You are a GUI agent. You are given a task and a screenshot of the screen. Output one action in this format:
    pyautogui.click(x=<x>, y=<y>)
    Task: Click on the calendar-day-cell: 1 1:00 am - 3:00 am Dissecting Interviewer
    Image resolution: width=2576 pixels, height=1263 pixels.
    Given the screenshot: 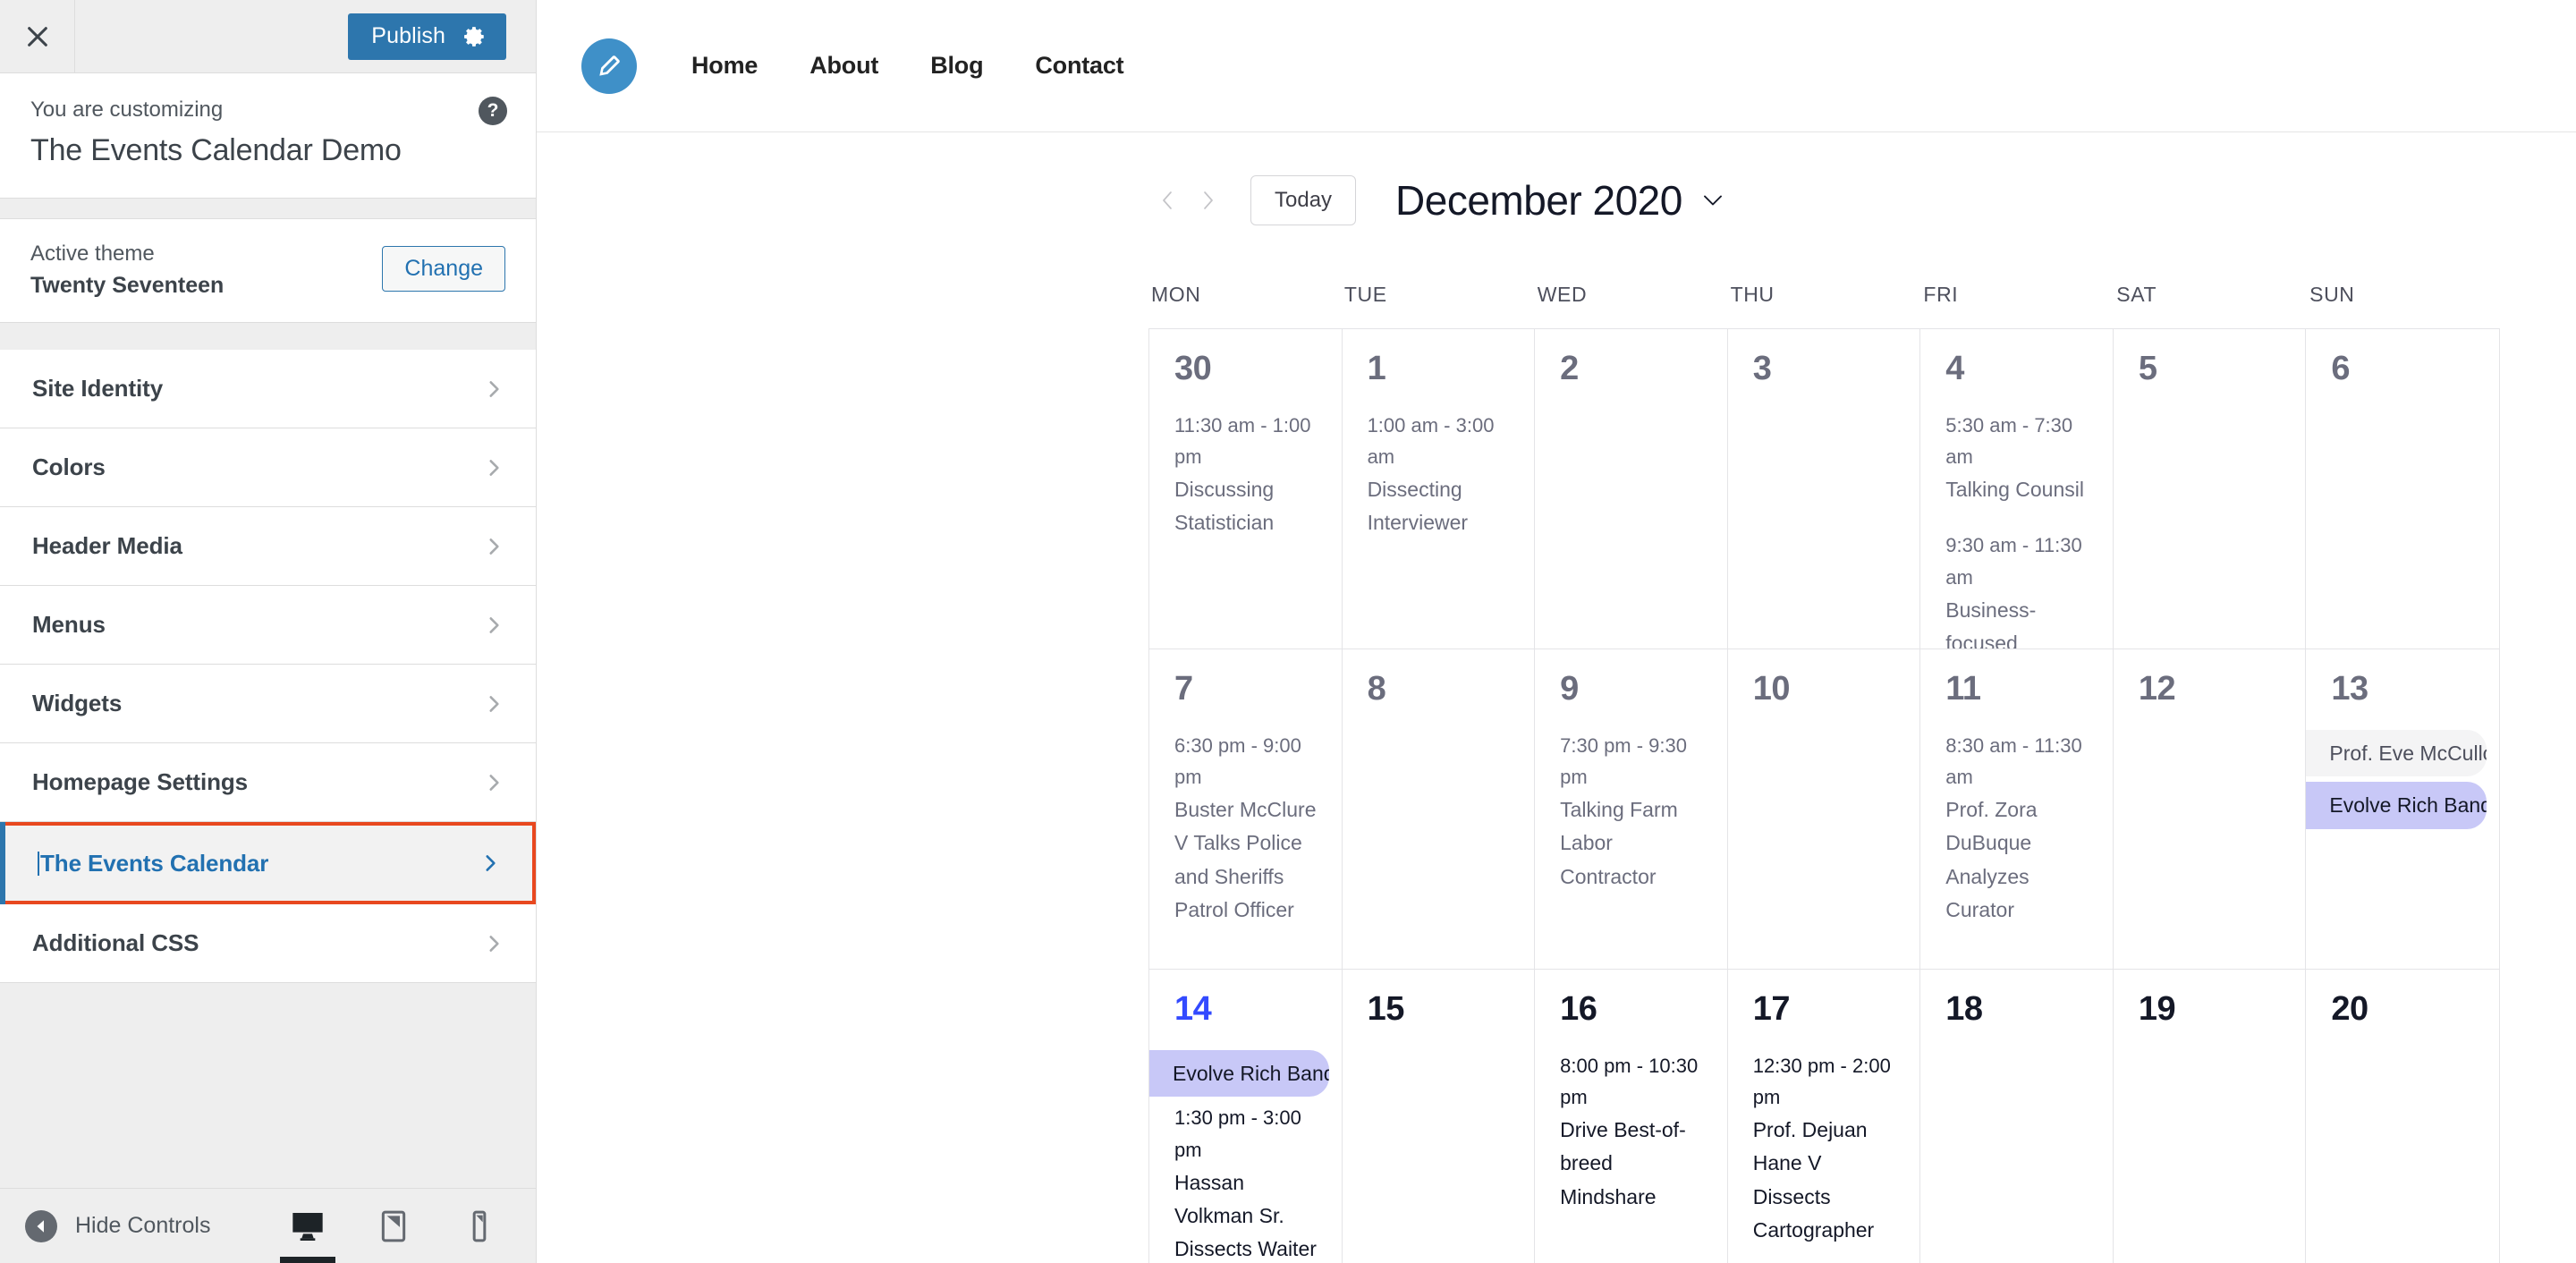 What is the action you would take?
    pyautogui.click(x=1439, y=488)
    